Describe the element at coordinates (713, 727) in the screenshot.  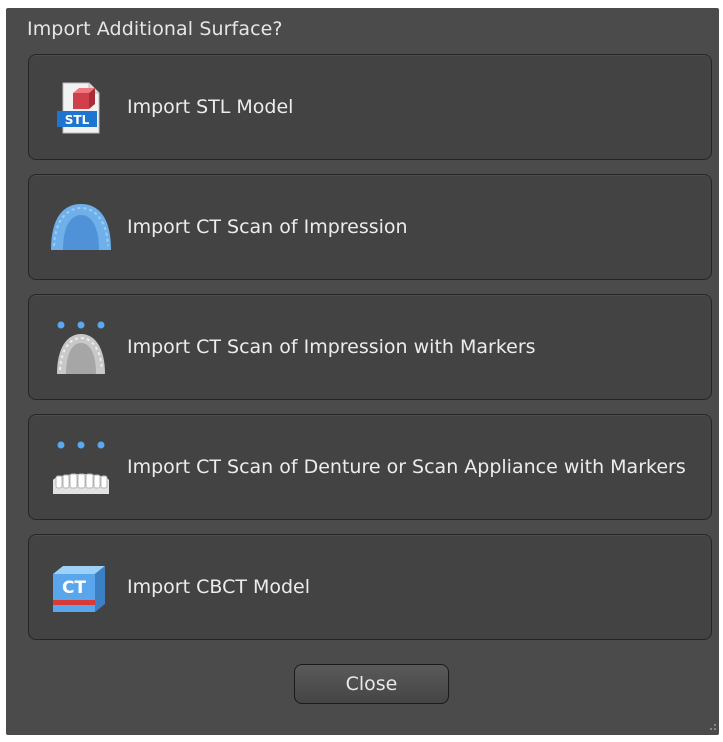
I see `resize-grip-icon` at that location.